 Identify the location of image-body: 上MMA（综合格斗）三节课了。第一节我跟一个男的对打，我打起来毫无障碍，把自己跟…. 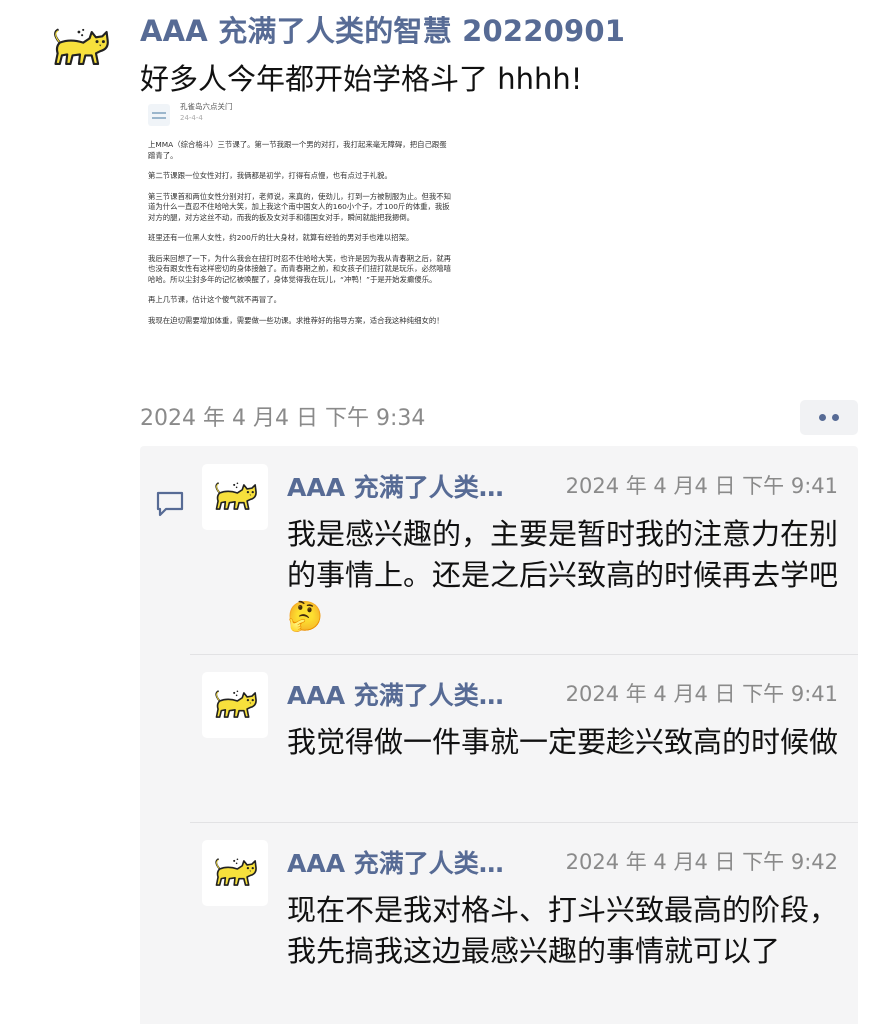
(301, 238).